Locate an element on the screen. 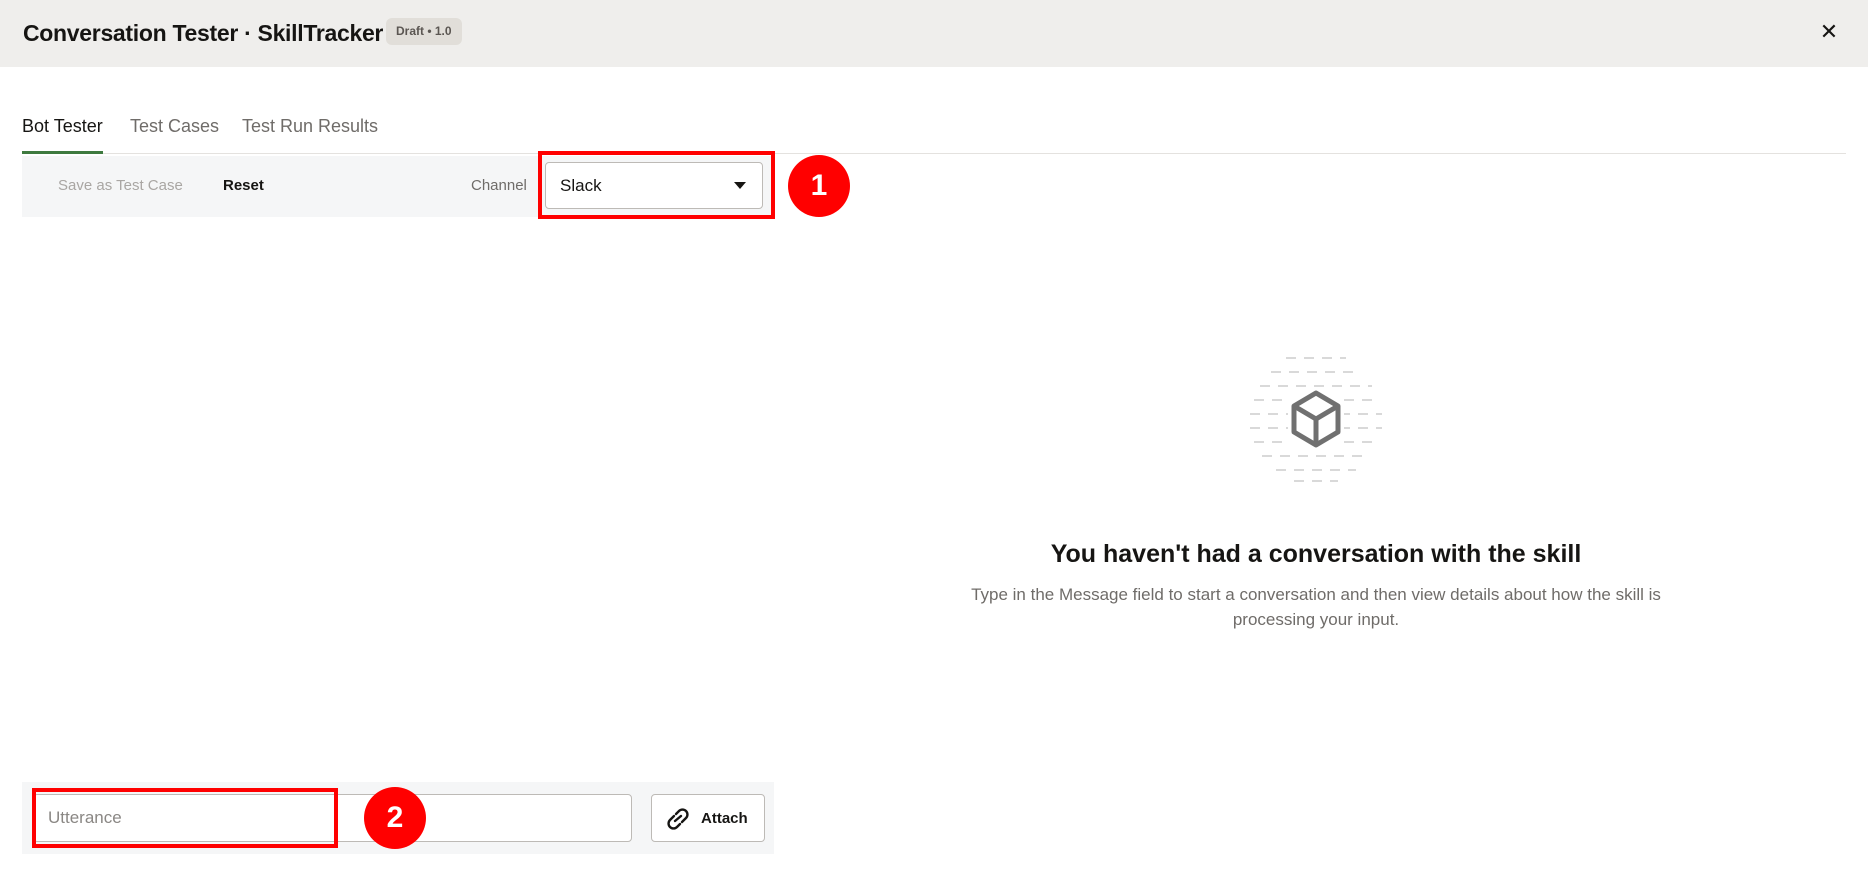 This screenshot has width=1868, height=883. close-icon: ✕ is located at coordinates (1829, 32).